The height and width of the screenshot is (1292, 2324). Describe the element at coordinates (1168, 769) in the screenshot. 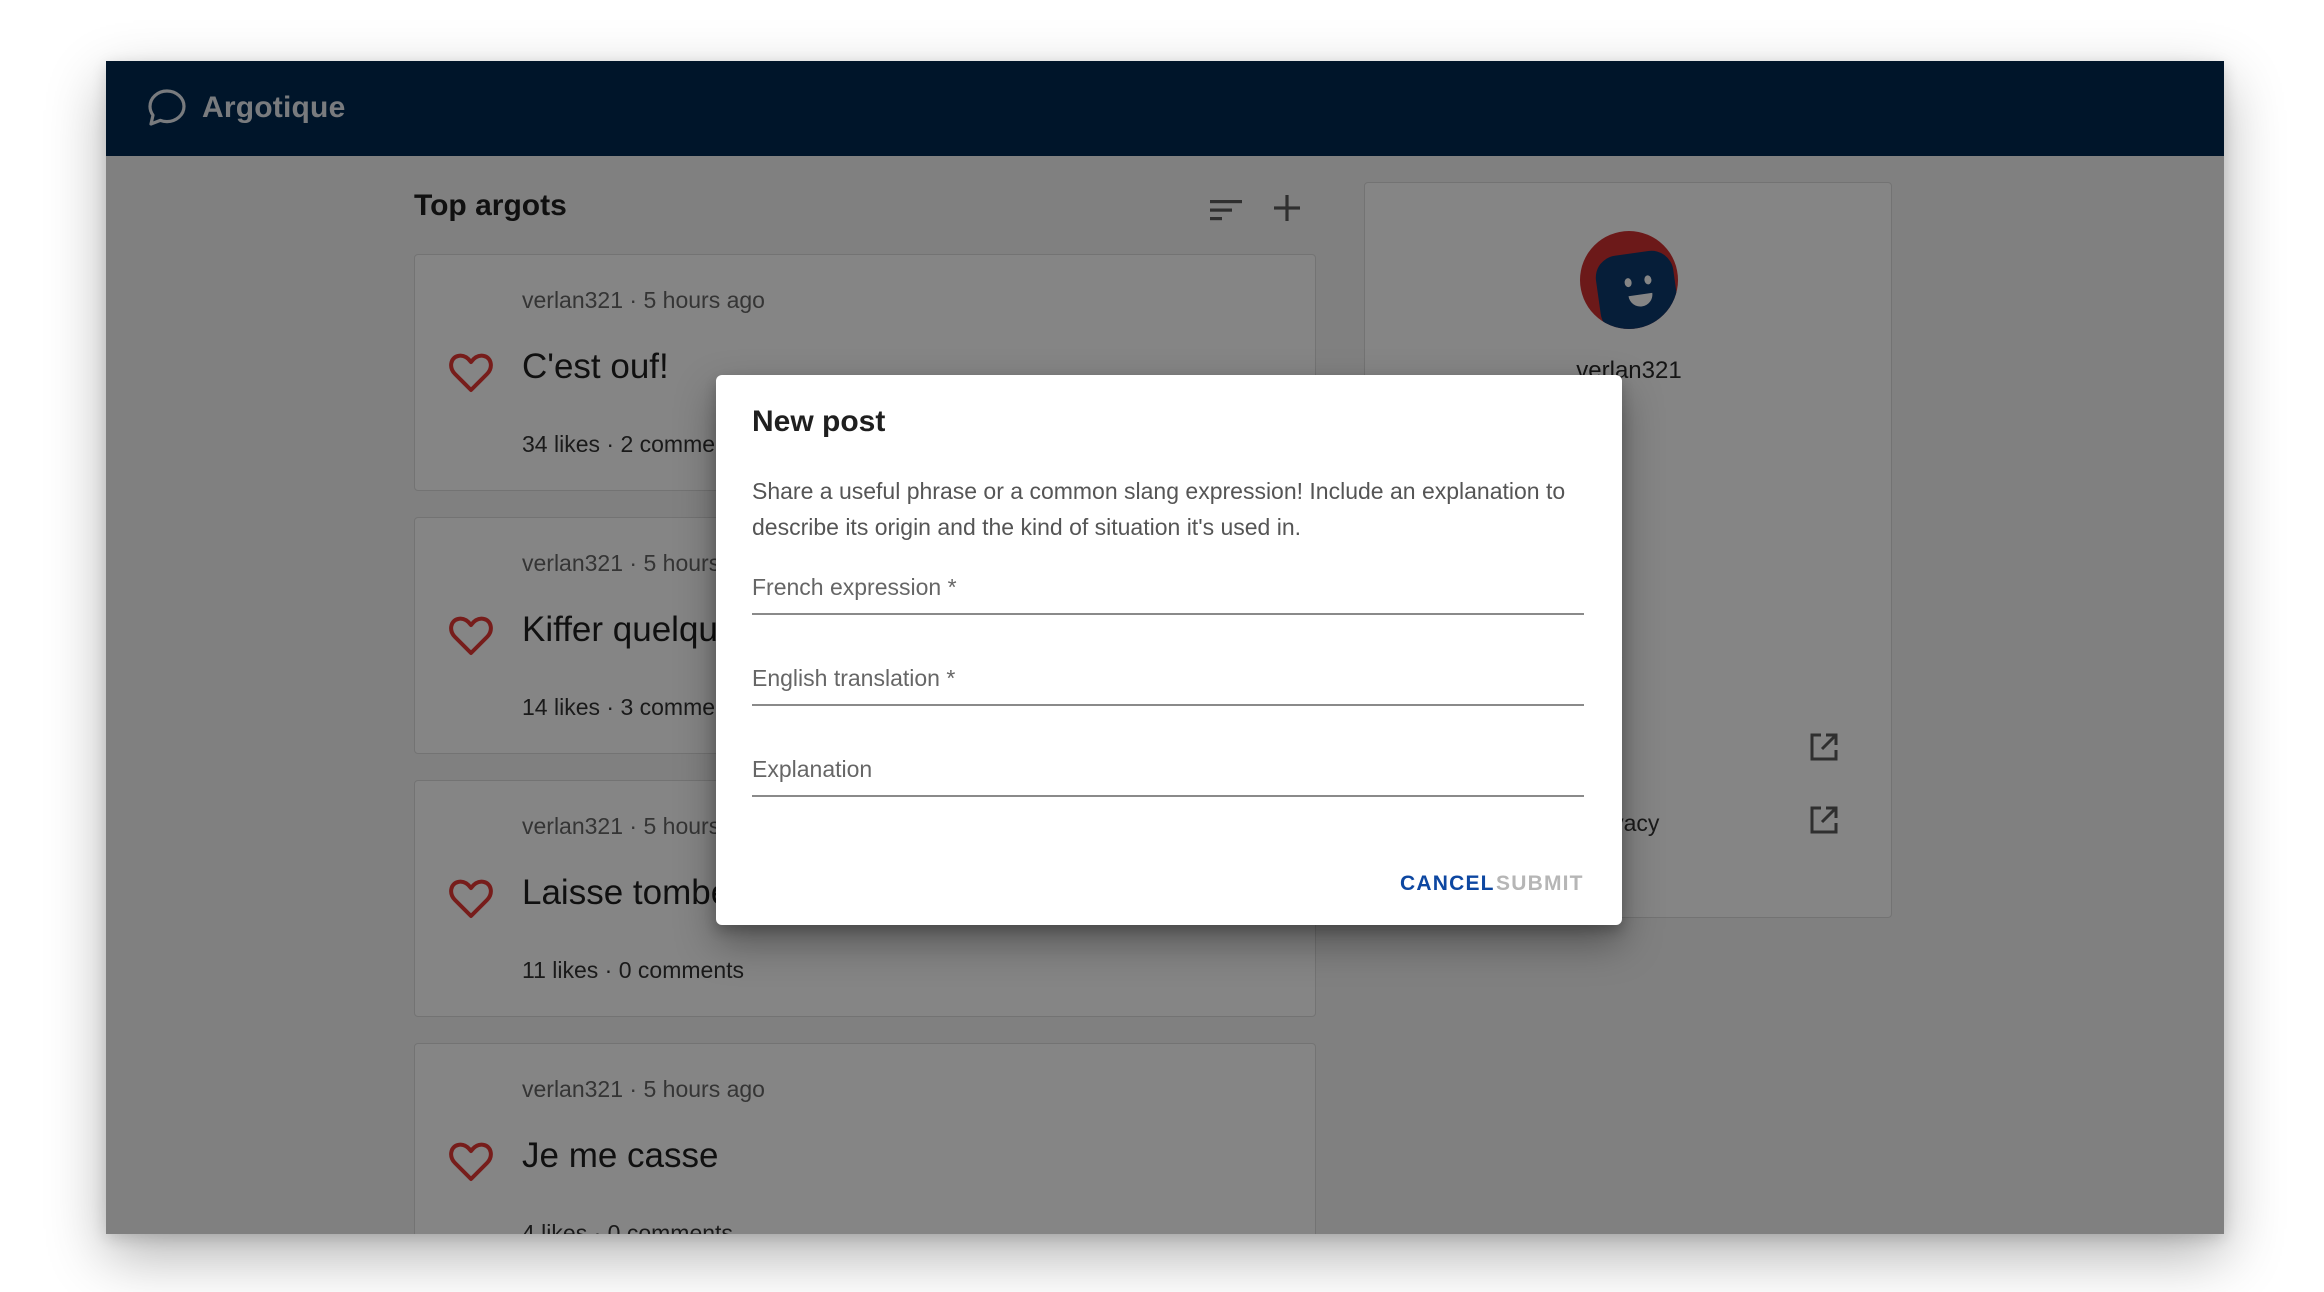

I see `explanation-input` at that location.